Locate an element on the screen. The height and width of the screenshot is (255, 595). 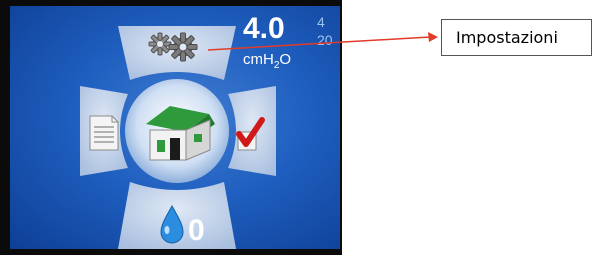
ramp-end-value: 20 is located at coordinates (325, 40).